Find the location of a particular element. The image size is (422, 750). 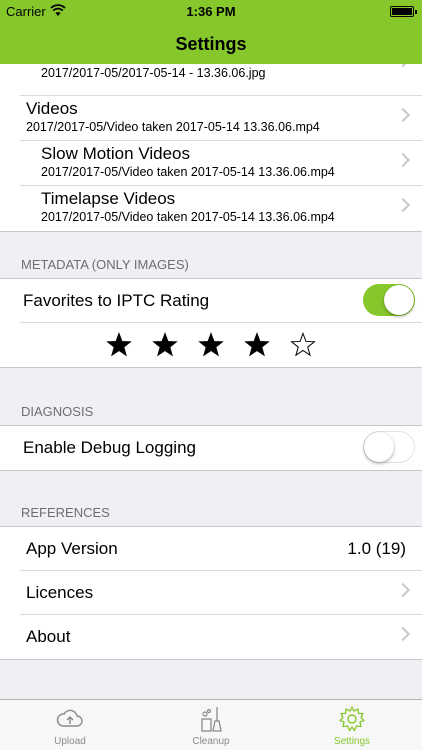

favorites-iptc-toggle is located at coordinates (389, 300).